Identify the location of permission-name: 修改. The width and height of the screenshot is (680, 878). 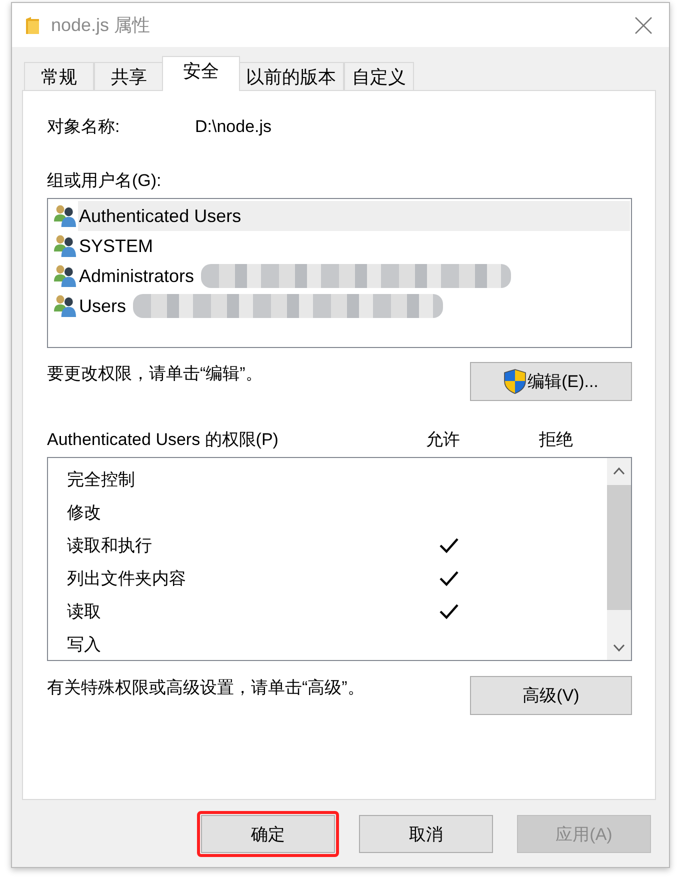
(84, 513).